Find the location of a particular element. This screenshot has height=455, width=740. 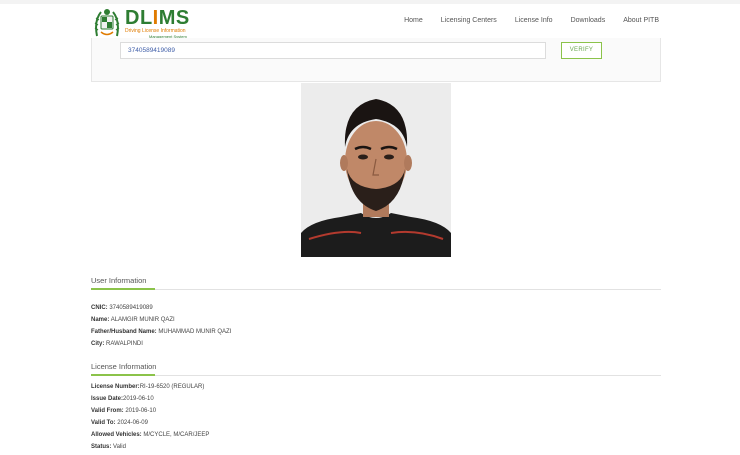

nav-downloads: Downloads is located at coordinates (588, 20).